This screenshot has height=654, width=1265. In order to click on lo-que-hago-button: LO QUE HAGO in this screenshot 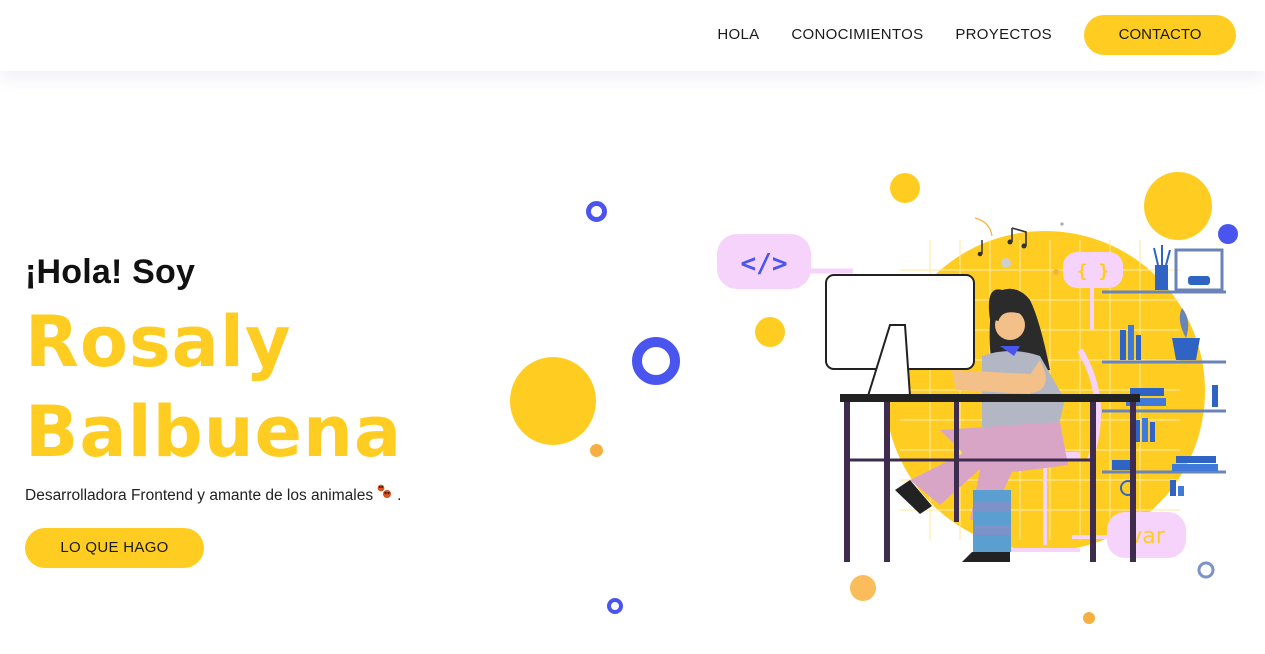, I will do `click(114, 548)`.